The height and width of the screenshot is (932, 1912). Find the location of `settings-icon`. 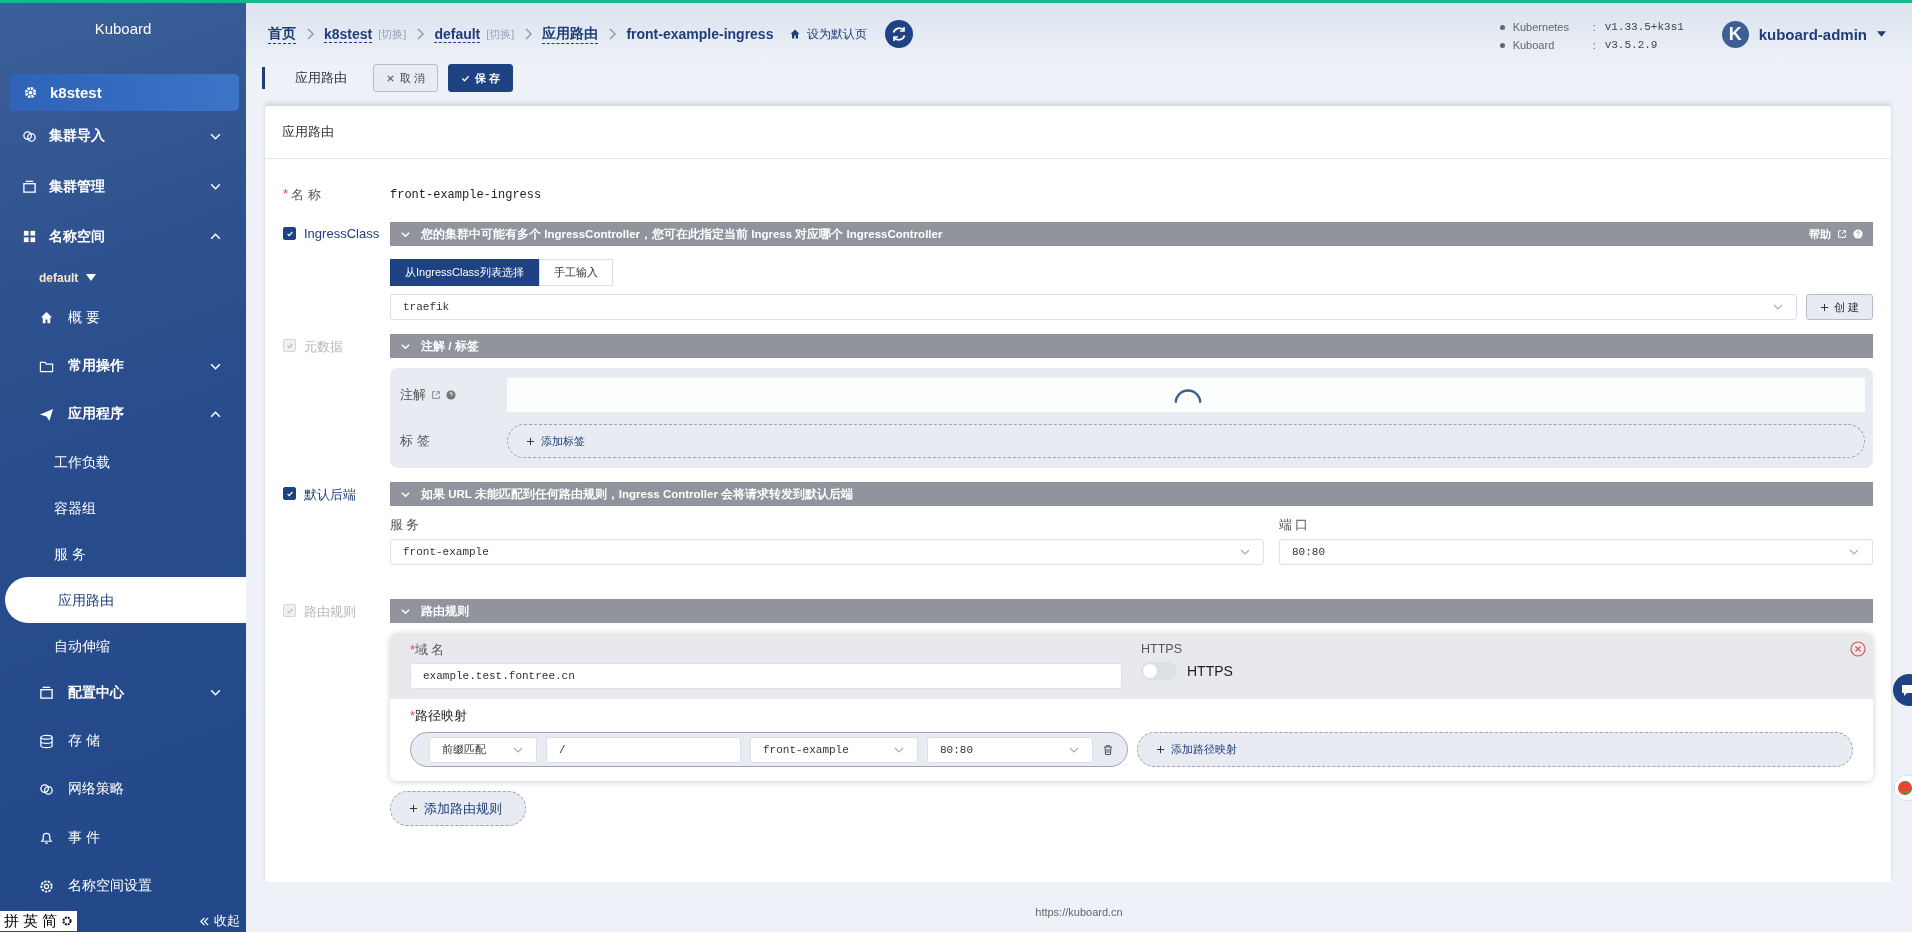

settings-icon is located at coordinates (46, 886).